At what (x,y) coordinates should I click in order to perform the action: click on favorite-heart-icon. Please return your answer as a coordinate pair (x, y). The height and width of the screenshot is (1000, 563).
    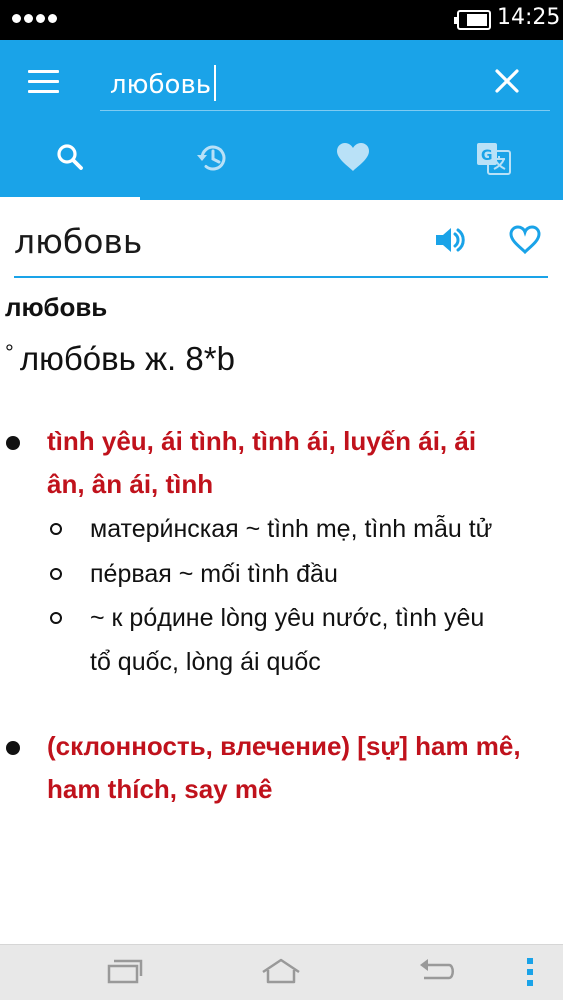
    Looking at the image, I should click on (525, 240).